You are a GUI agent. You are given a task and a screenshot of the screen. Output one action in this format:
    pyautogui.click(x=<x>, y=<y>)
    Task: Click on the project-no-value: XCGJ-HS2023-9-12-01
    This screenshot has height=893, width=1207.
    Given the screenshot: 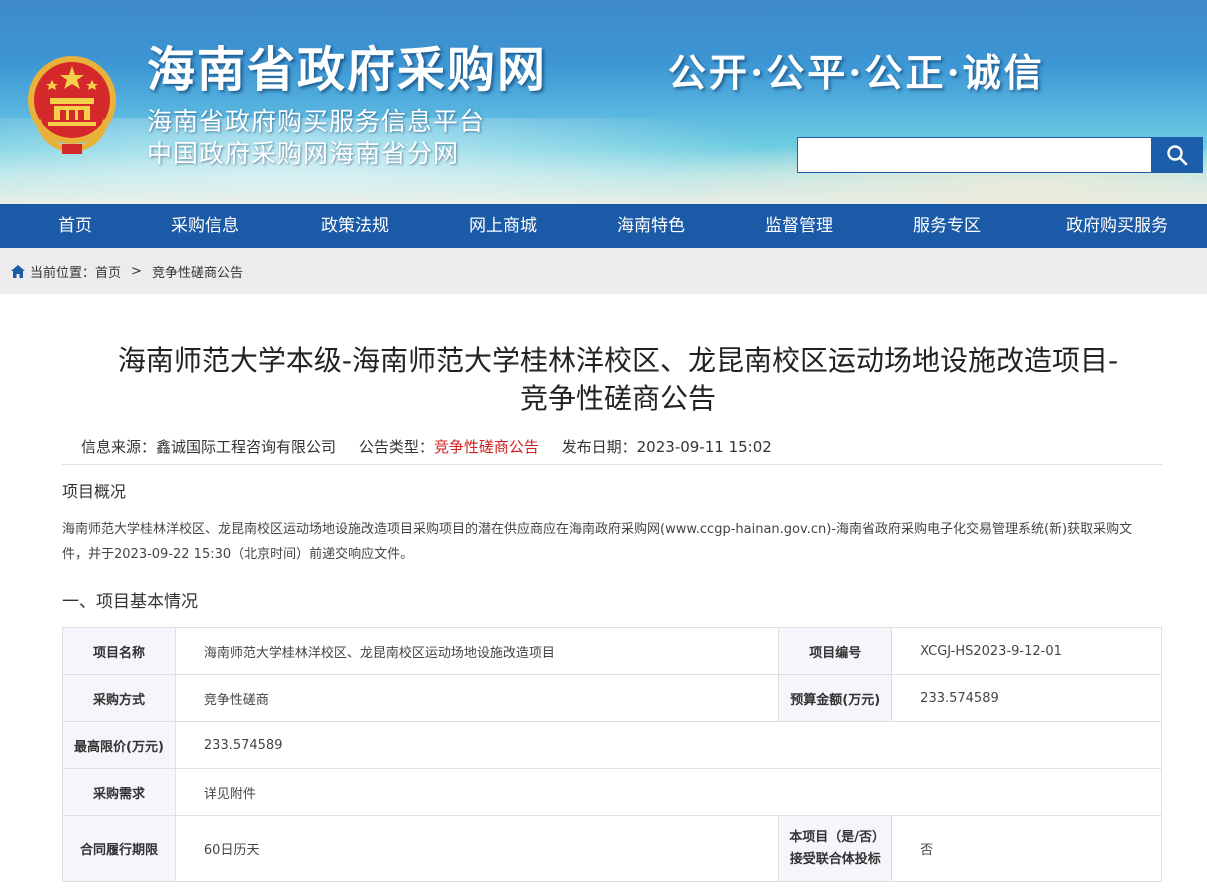 What is the action you would take?
    pyautogui.click(x=1026, y=651)
    